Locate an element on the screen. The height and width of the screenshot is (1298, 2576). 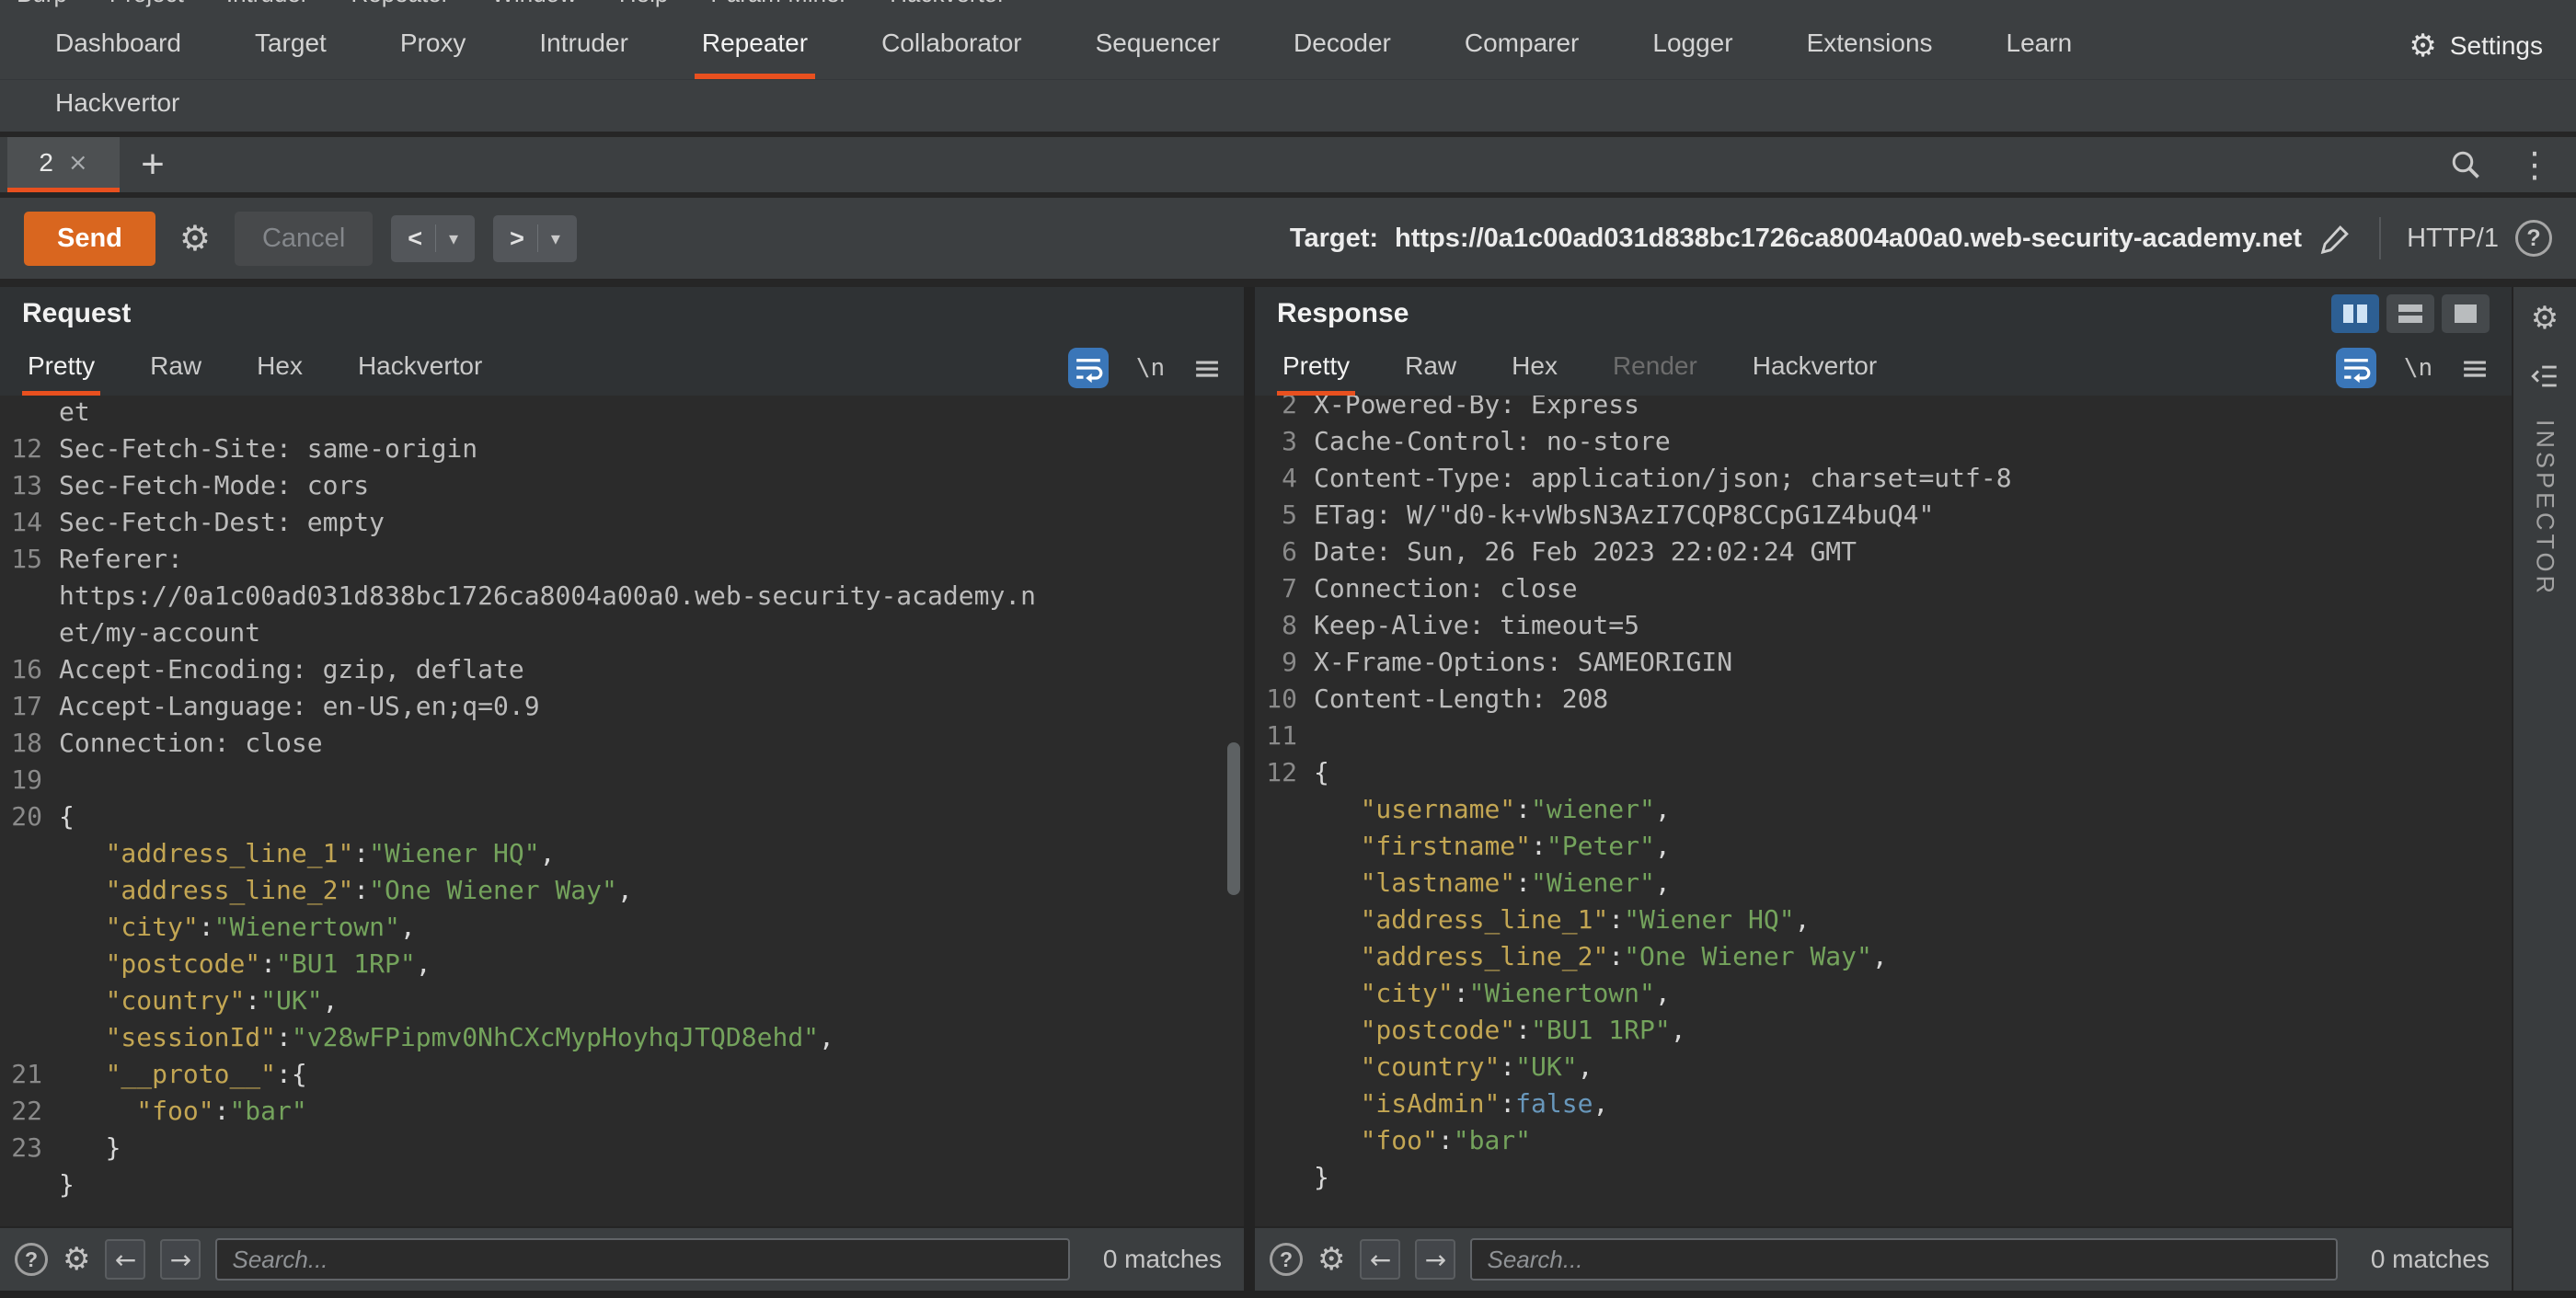
layout-columns-button is located at coordinates (2355, 314).